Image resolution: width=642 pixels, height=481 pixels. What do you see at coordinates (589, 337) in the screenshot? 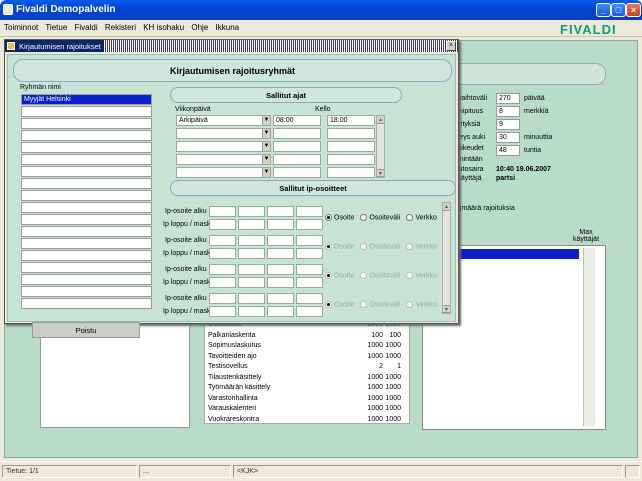
I see `bg-list-scrollbar` at bounding box center [589, 337].